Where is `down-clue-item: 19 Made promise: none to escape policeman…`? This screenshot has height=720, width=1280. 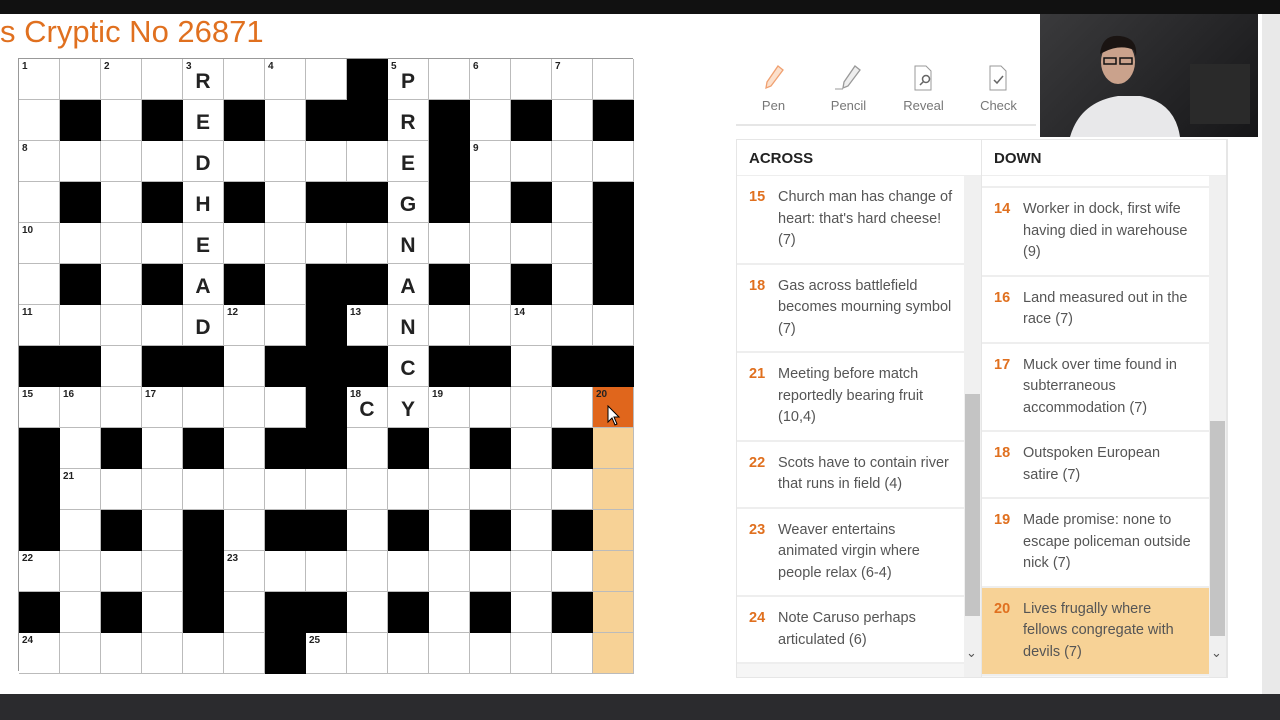 down-clue-item: 19 Made promise: none to escape policeman… is located at coordinates (1095, 543).